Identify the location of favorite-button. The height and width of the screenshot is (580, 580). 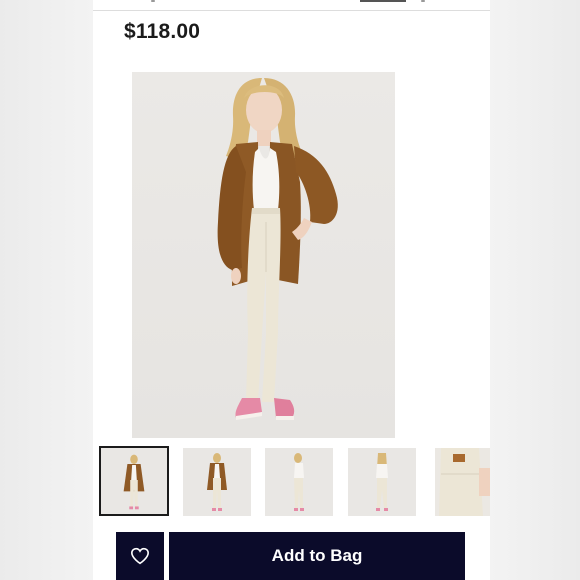
(140, 556).